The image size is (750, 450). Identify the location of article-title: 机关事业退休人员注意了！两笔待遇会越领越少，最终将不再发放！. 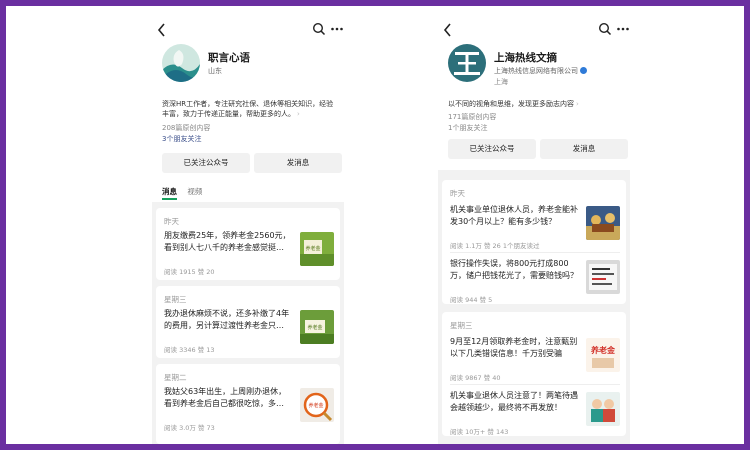
(514, 401).